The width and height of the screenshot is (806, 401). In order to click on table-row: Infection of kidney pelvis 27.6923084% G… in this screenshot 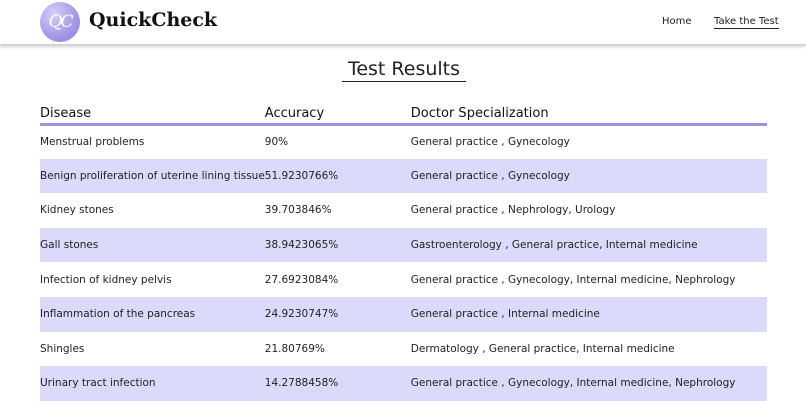, I will do `click(403, 279)`.